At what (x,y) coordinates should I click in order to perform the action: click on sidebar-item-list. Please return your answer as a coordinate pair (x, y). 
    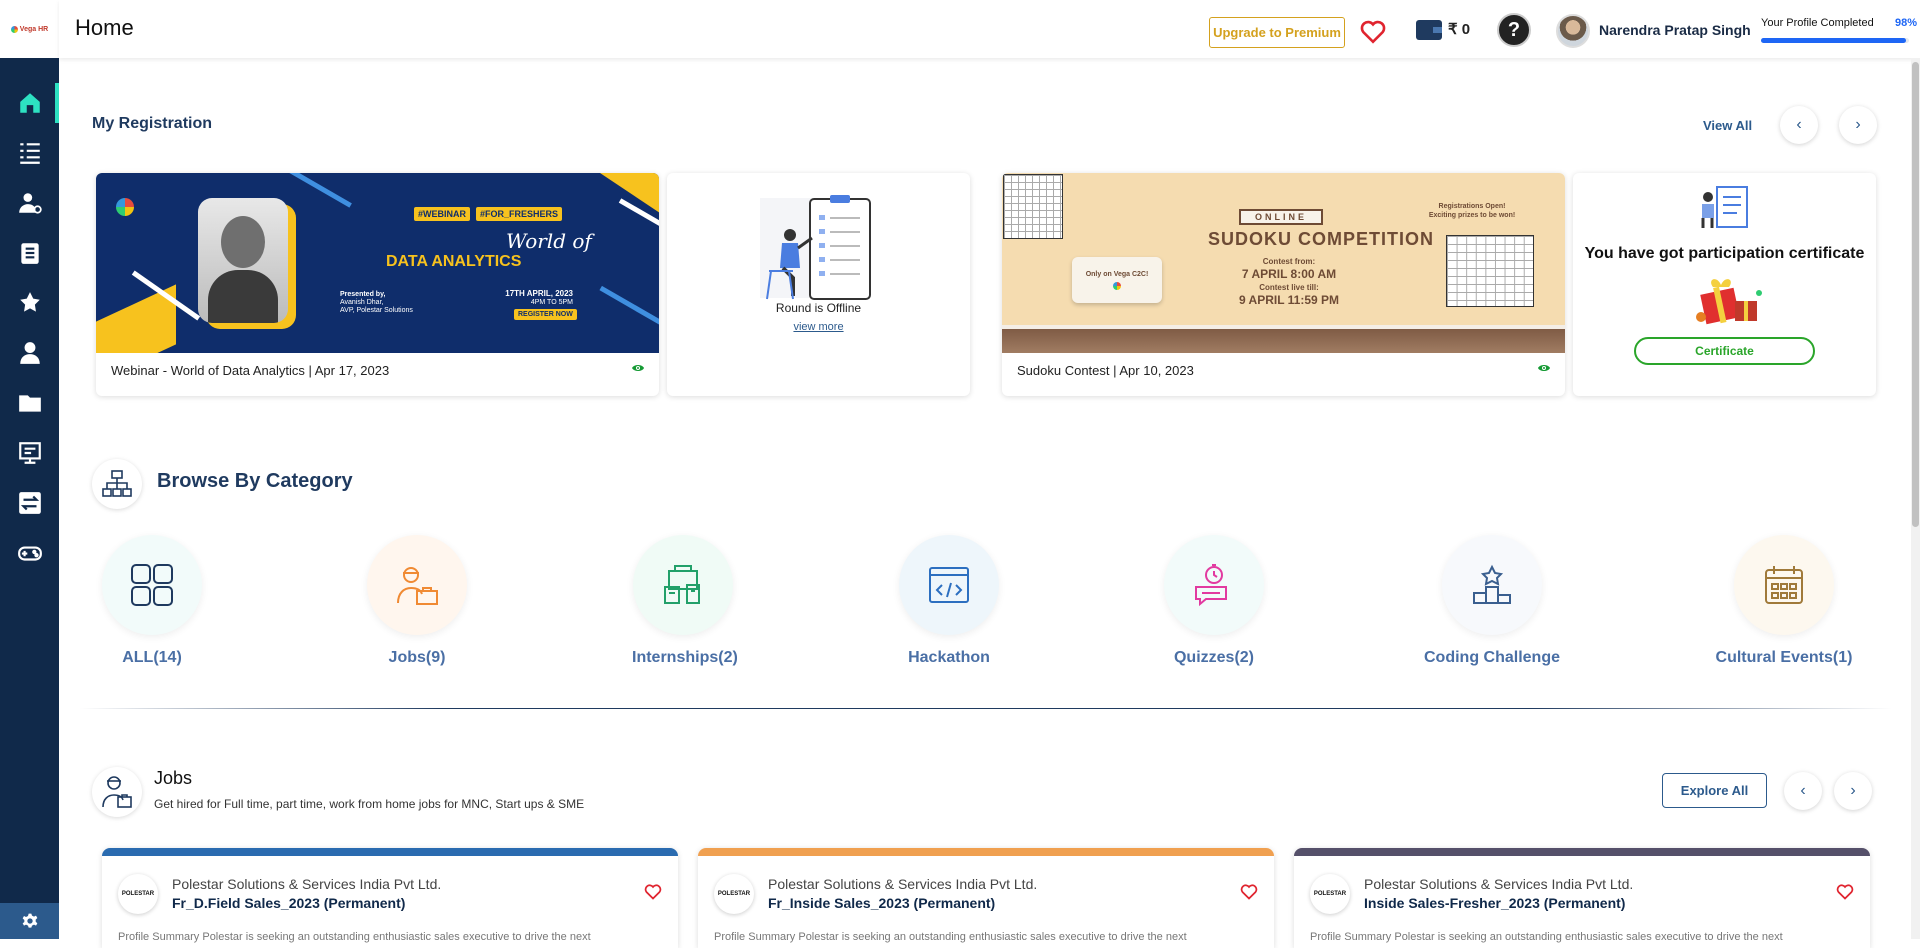
    Looking at the image, I should click on (29, 153).